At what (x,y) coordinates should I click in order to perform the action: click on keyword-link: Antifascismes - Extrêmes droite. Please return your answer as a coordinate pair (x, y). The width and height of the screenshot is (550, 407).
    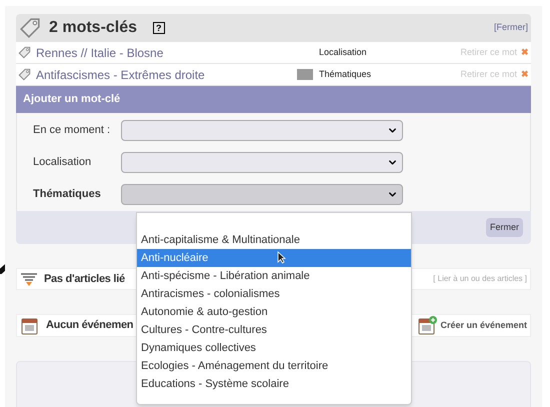
    Looking at the image, I should click on (165, 75).